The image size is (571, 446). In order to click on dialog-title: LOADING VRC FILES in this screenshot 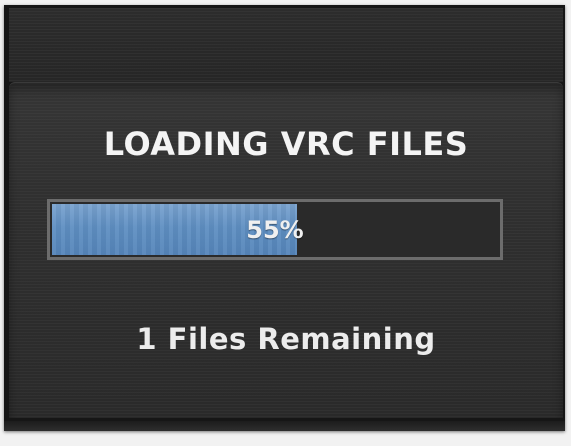, I will do `click(286, 144)`.